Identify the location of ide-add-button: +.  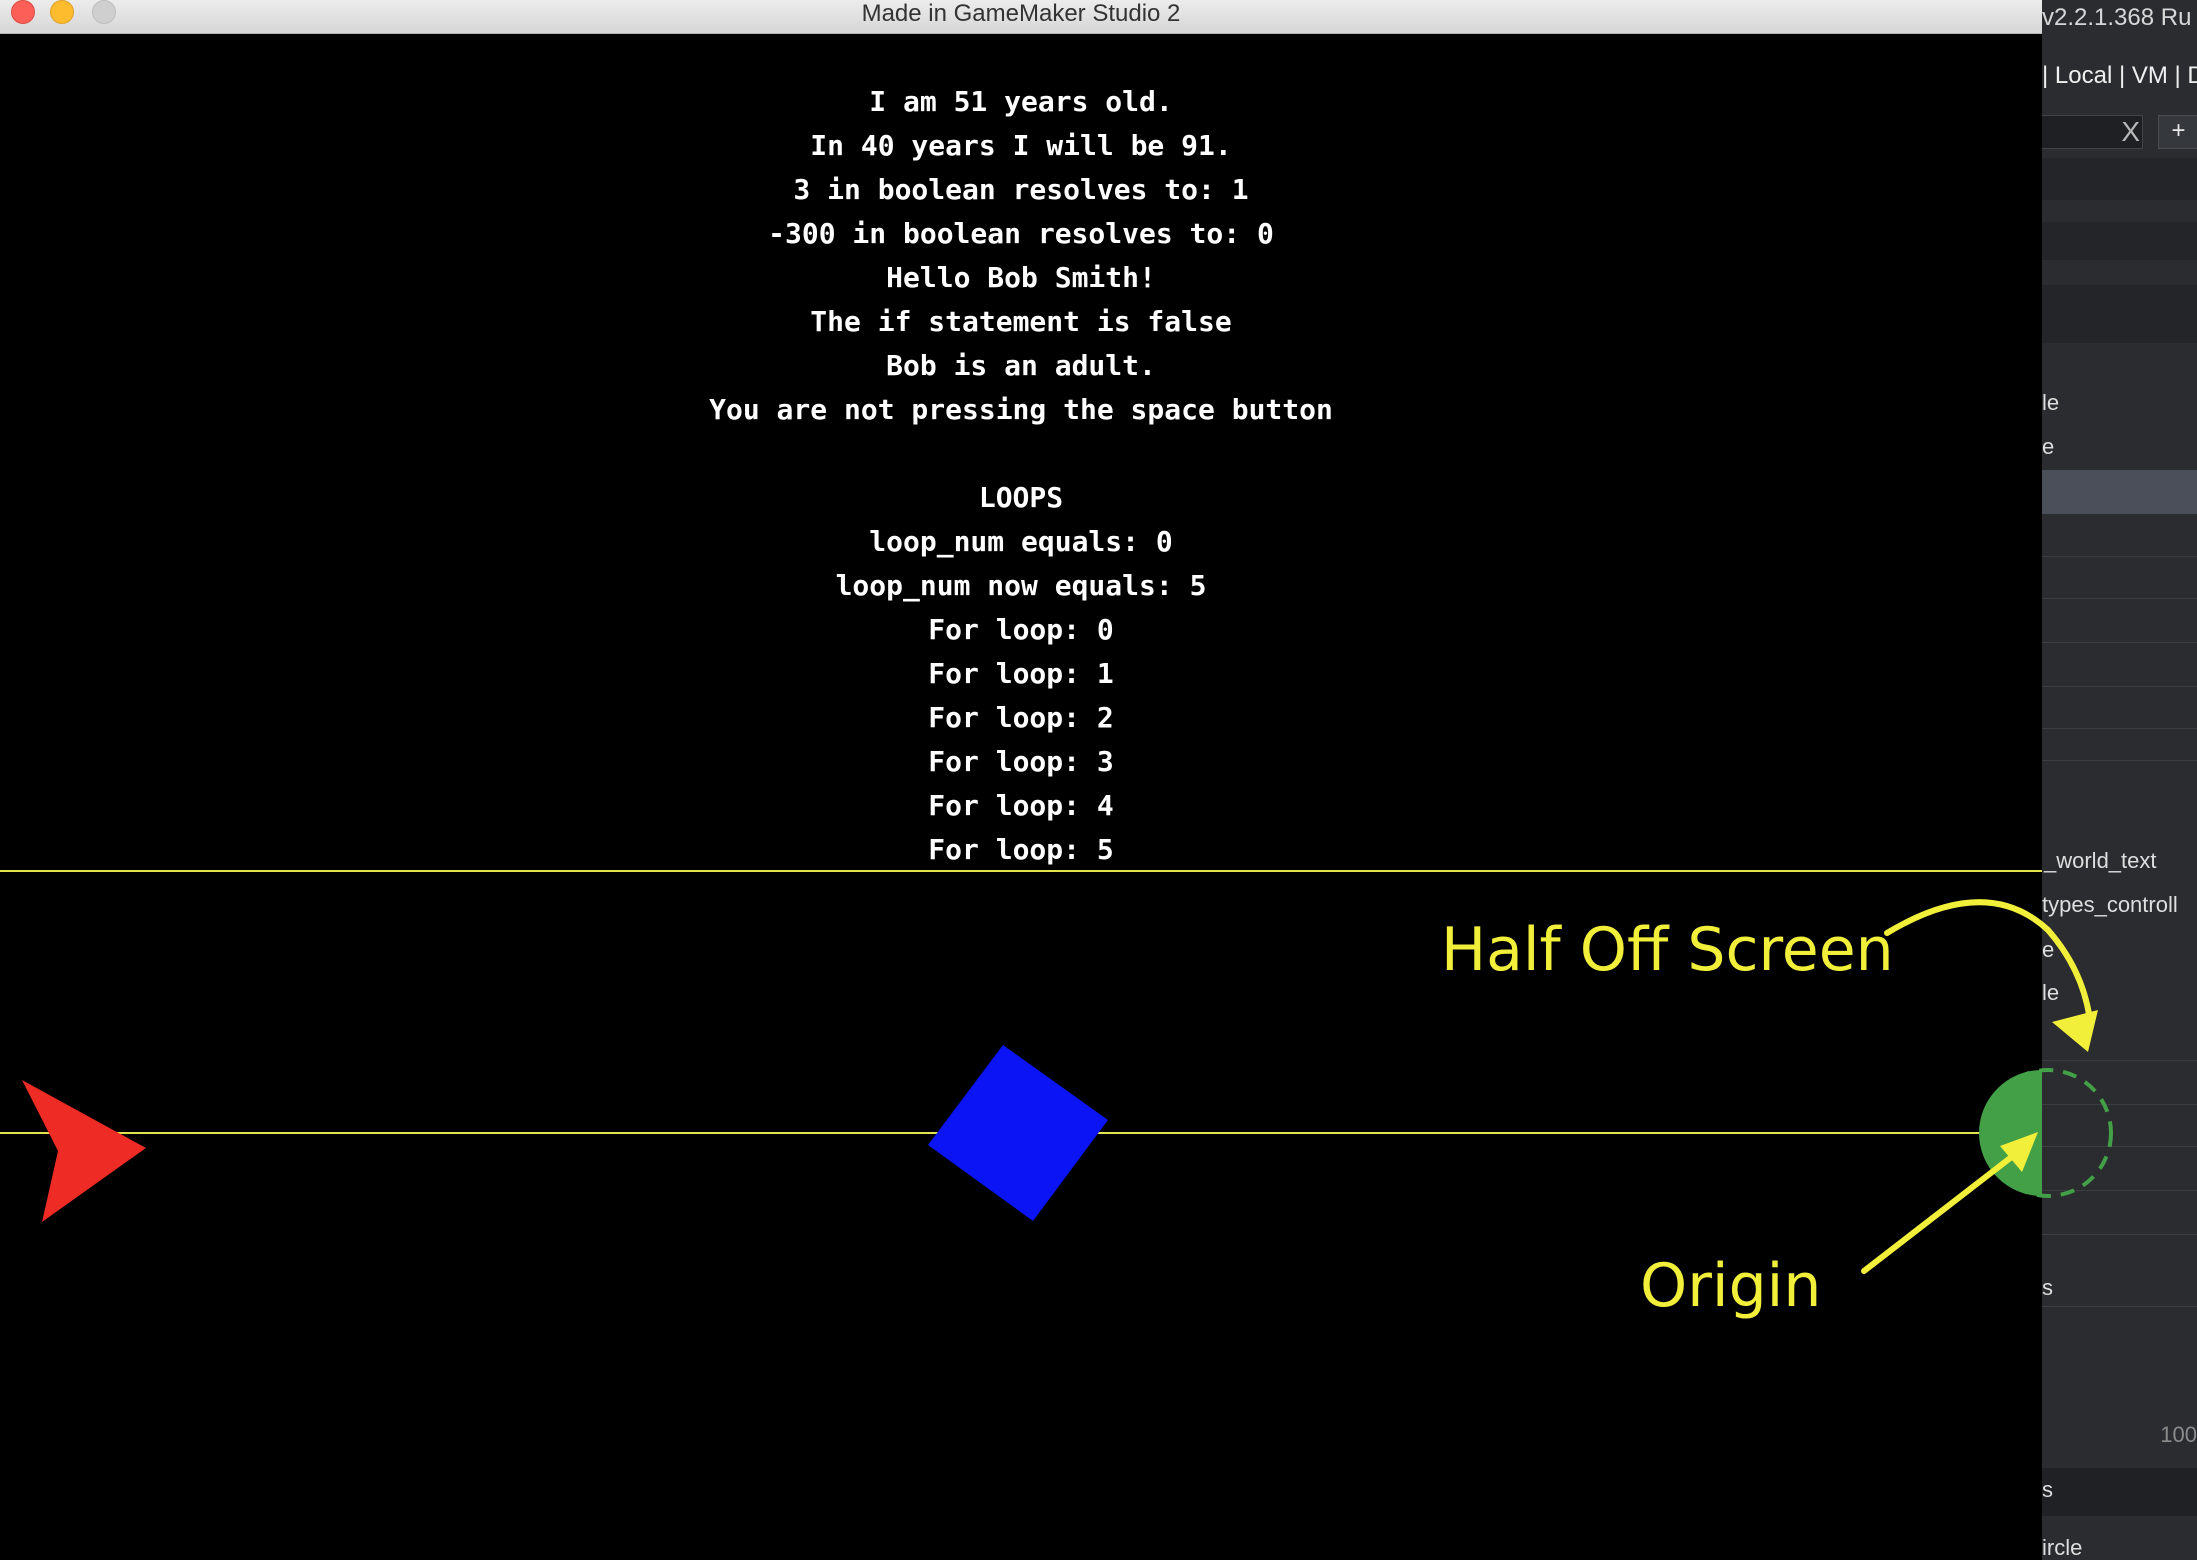
(2177, 132).